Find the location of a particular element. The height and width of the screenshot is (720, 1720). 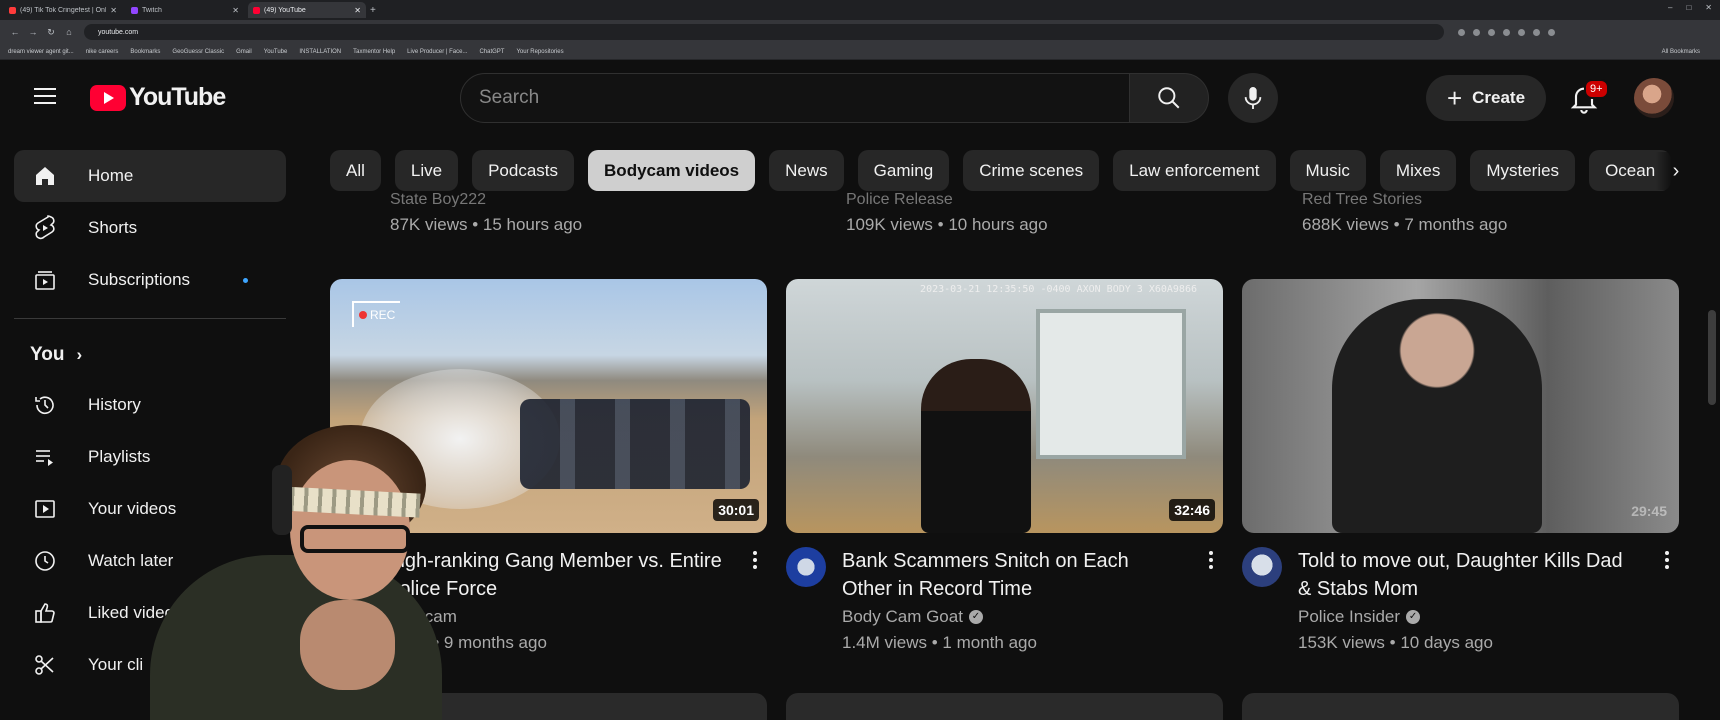

search-button is located at coordinates (1169, 98).